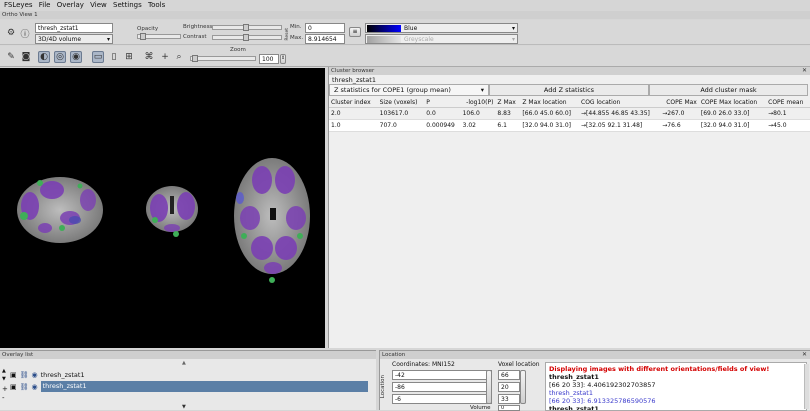 This screenshot has height=411, width=810. Describe the element at coordinates (509, 375) in the screenshot. I see `voxel-x-input: 66` at that location.